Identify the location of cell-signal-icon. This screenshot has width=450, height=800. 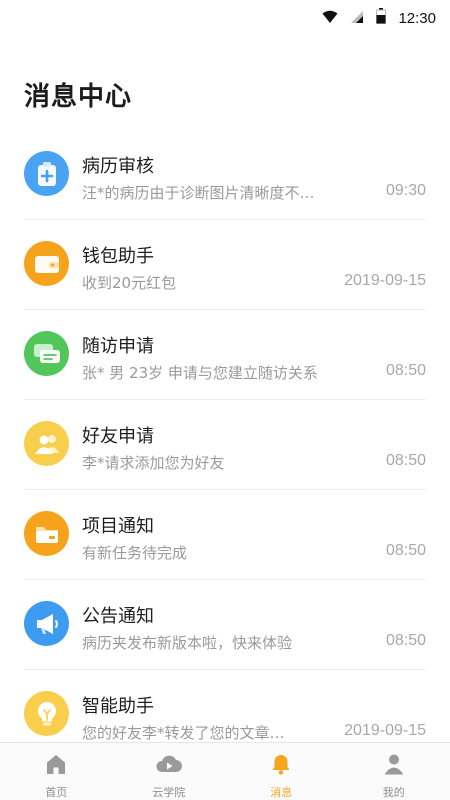
(357, 18).